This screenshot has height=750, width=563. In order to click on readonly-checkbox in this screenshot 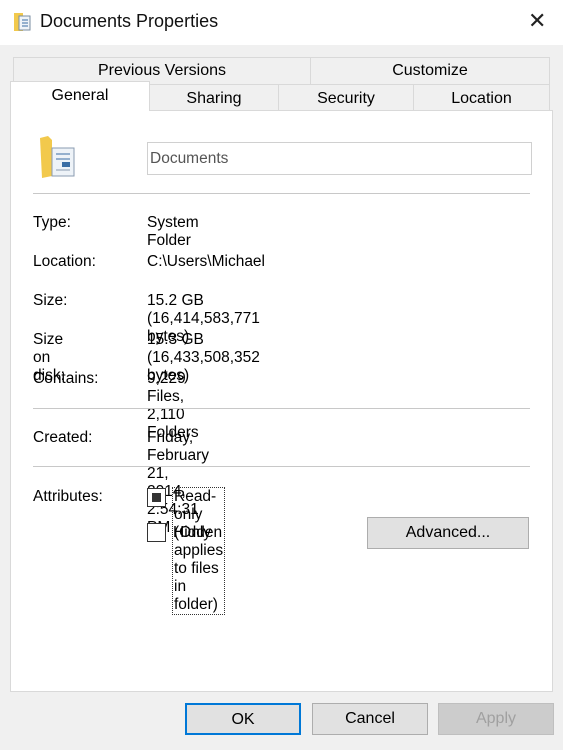, I will do `click(156, 497)`.